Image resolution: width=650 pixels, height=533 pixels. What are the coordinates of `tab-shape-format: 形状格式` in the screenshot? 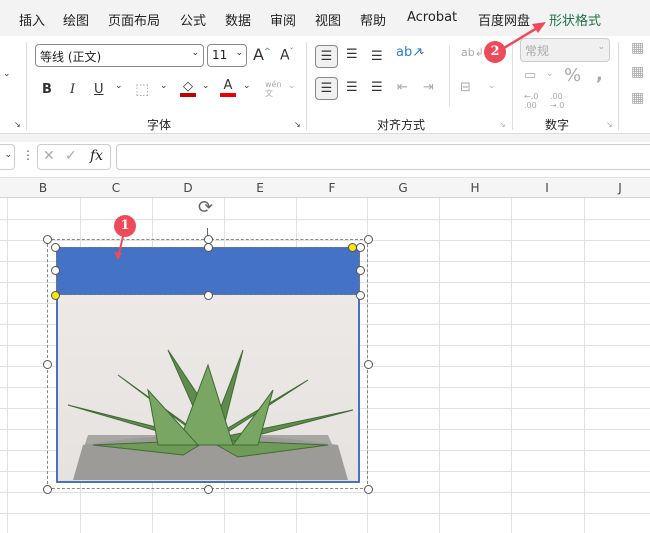 It's located at (575, 19).